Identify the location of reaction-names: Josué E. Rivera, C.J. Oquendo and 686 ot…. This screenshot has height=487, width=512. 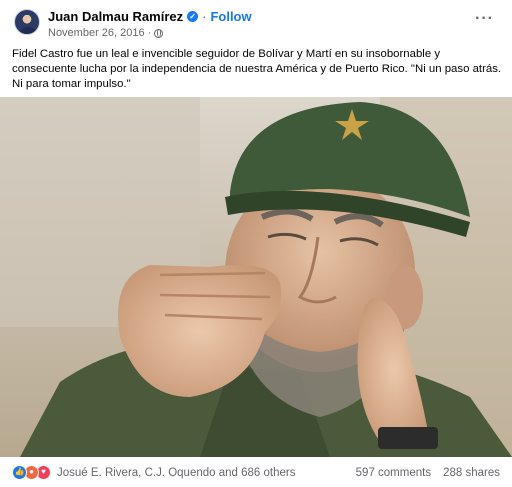
(176, 473).